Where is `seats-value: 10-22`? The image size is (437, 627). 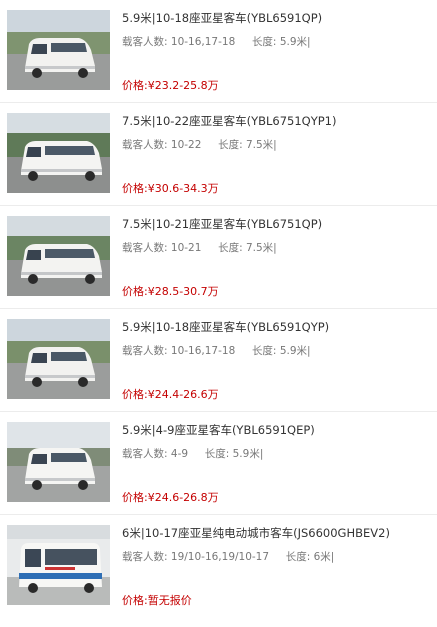
seats-value: 10-22 is located at coordinates (186, 145).